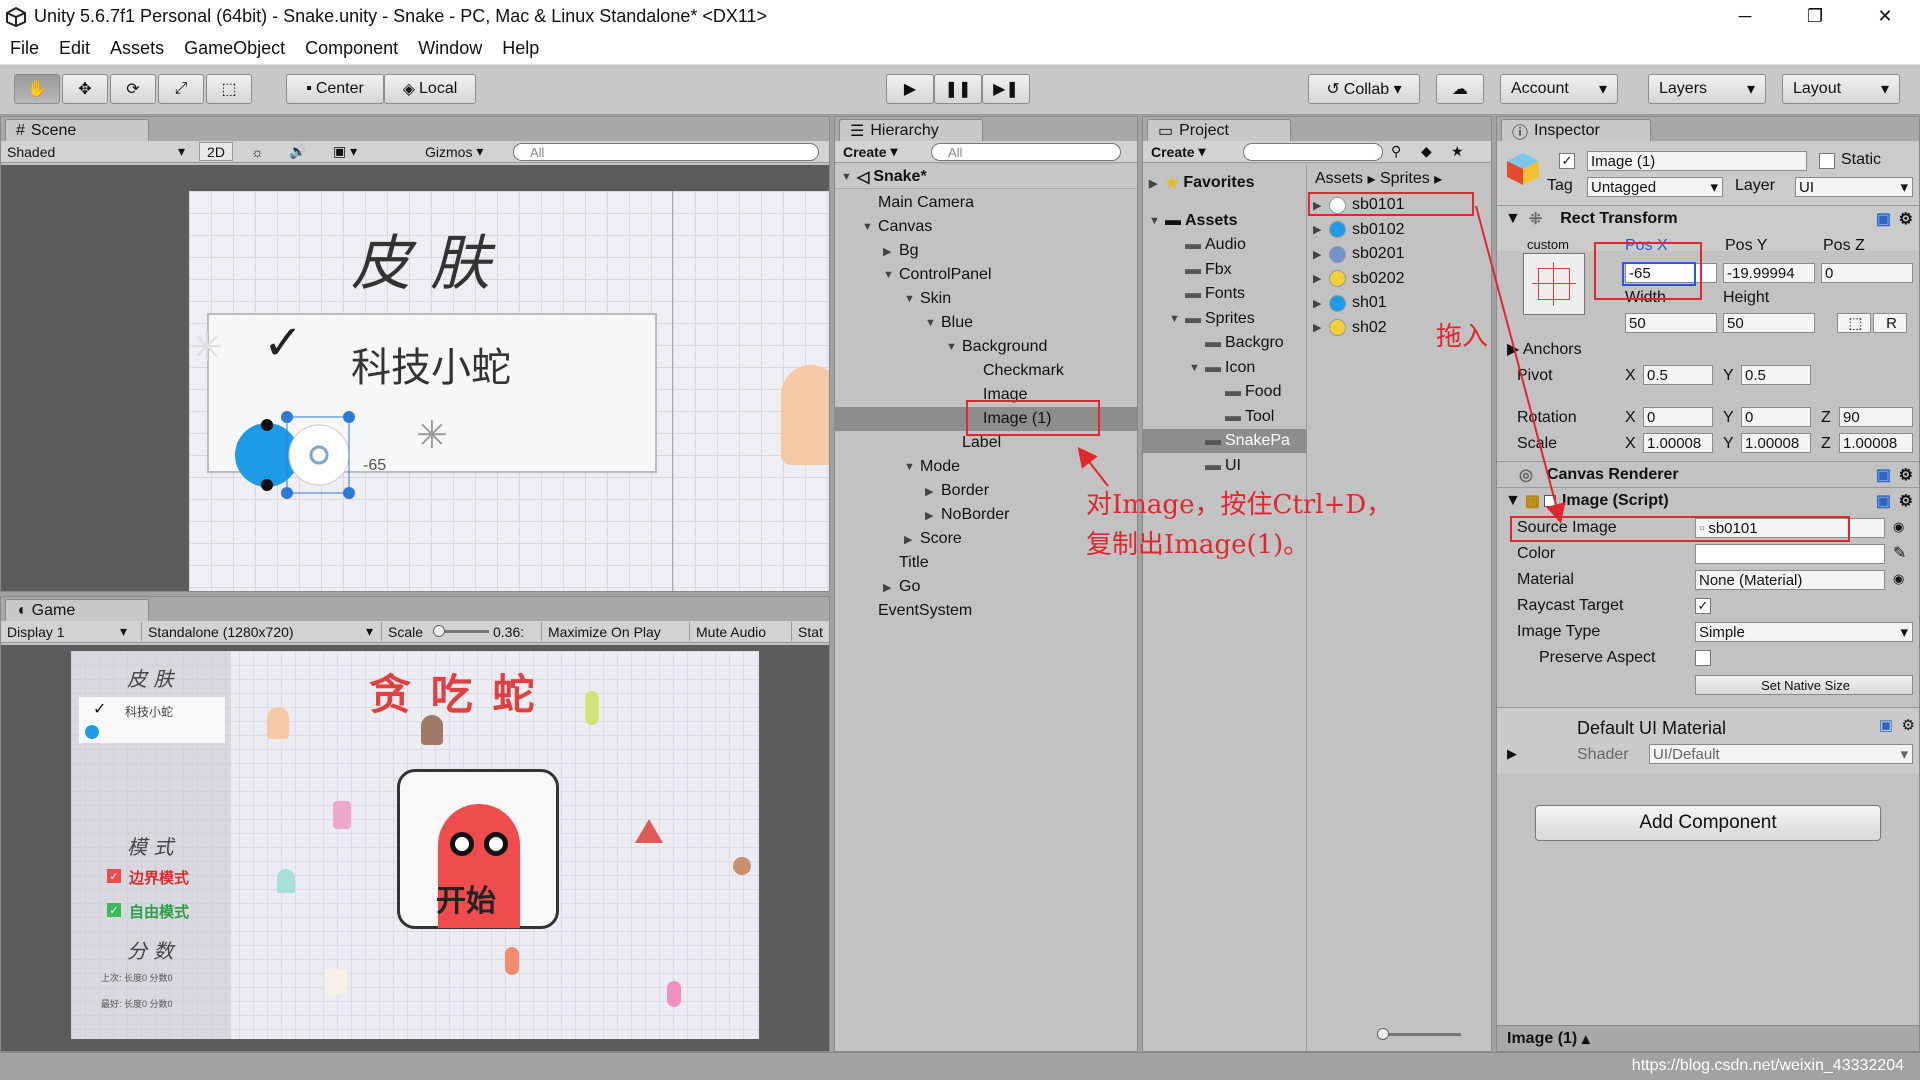 The height and width of the screenshot is (1080, 1920). Describe the element at coordinates (478, 849) in the screenshot. I see `start-button: 开始` at that location.